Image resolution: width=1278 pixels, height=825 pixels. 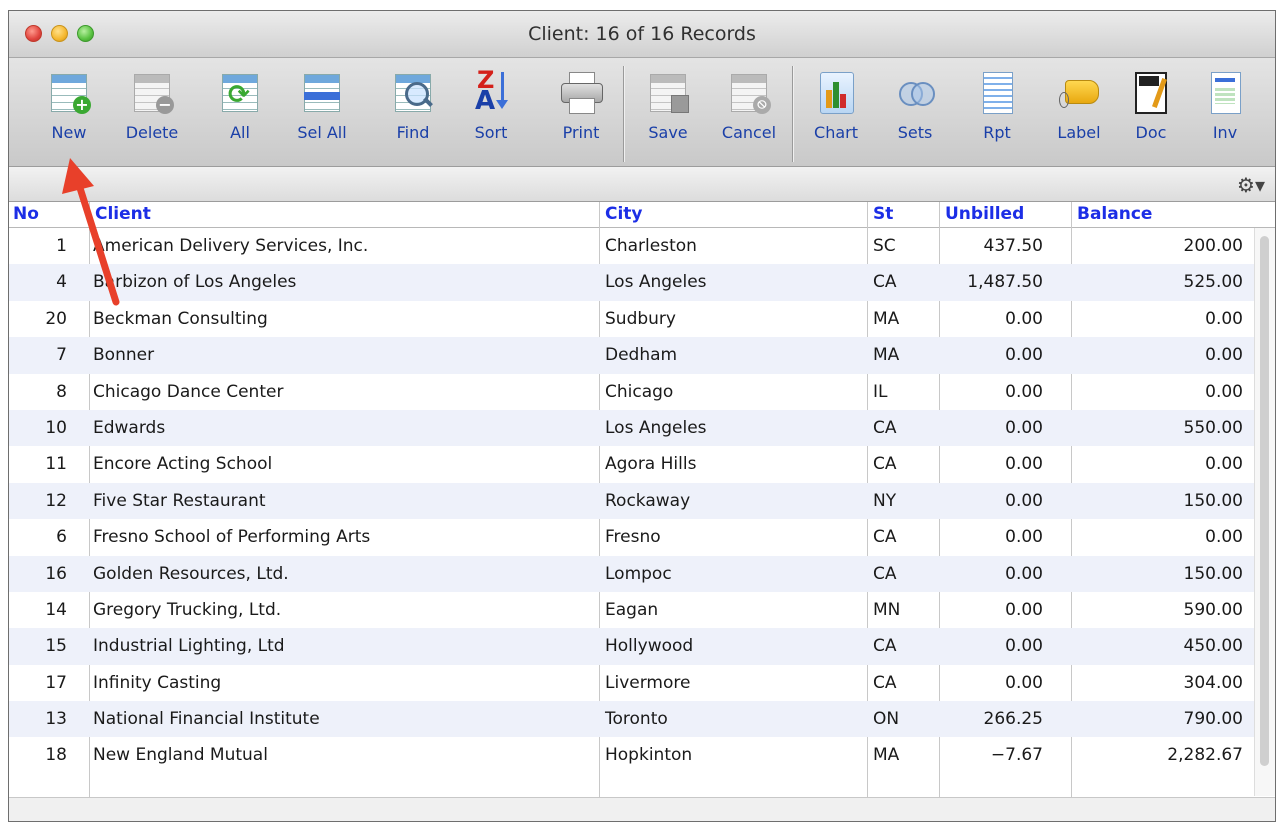 What do you see at coordinates (641, 355) in the screenshot?
I see `cell-city: Dedham` at bounding box center [641, 355].